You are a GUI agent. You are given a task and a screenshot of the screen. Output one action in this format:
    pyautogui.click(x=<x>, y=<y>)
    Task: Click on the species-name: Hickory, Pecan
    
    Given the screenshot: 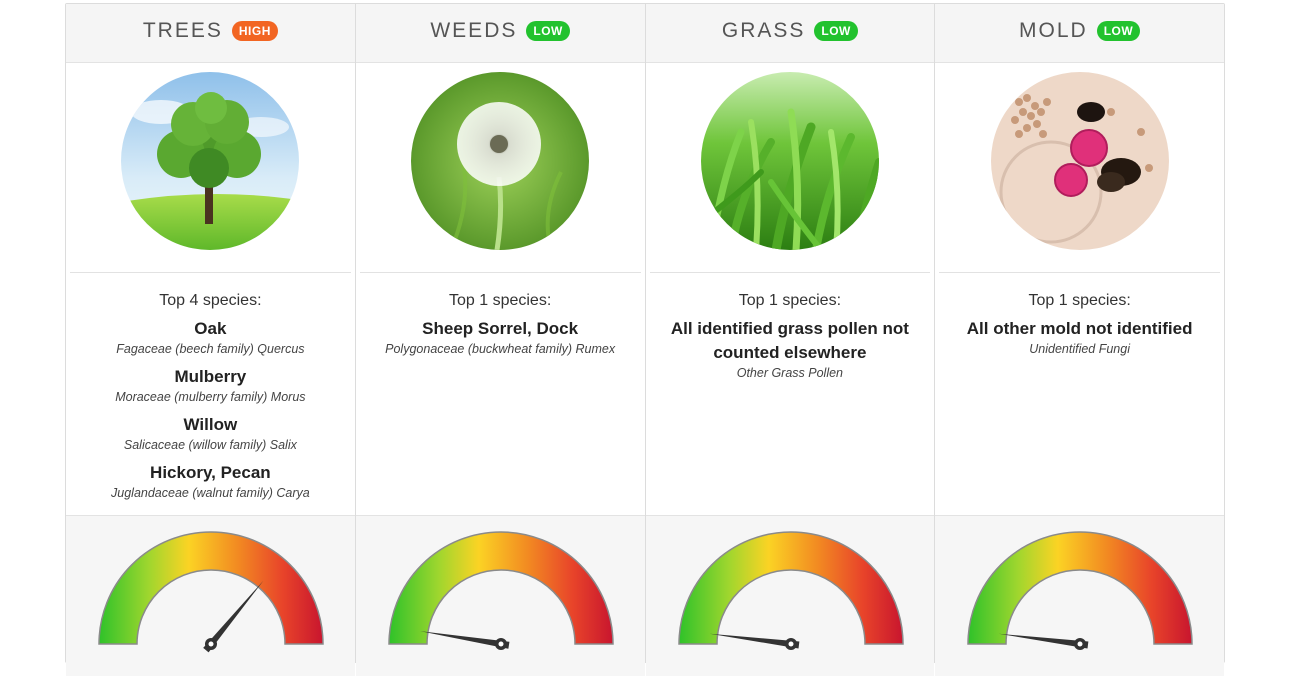 What is the action you would take?
    pyautogui.click(x=210, y=472)
    